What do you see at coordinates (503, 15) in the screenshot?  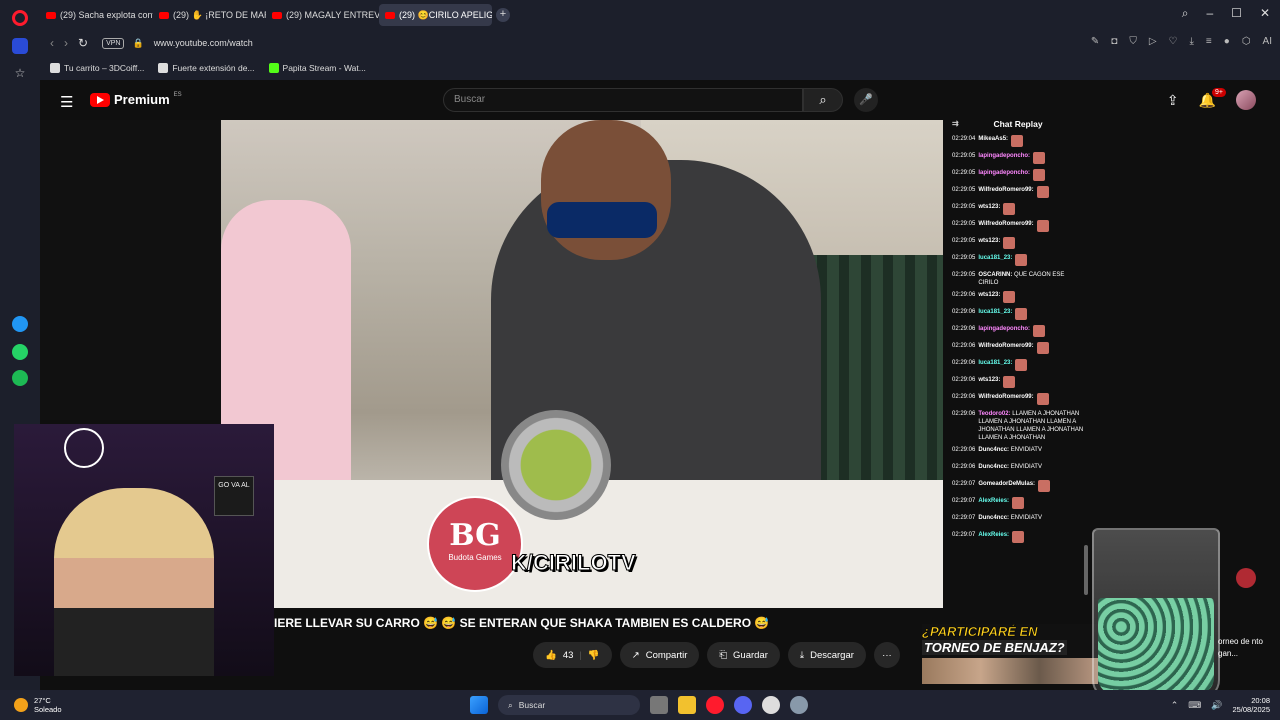 I see `new-tab-button: +` at bounding box center [503, 15].